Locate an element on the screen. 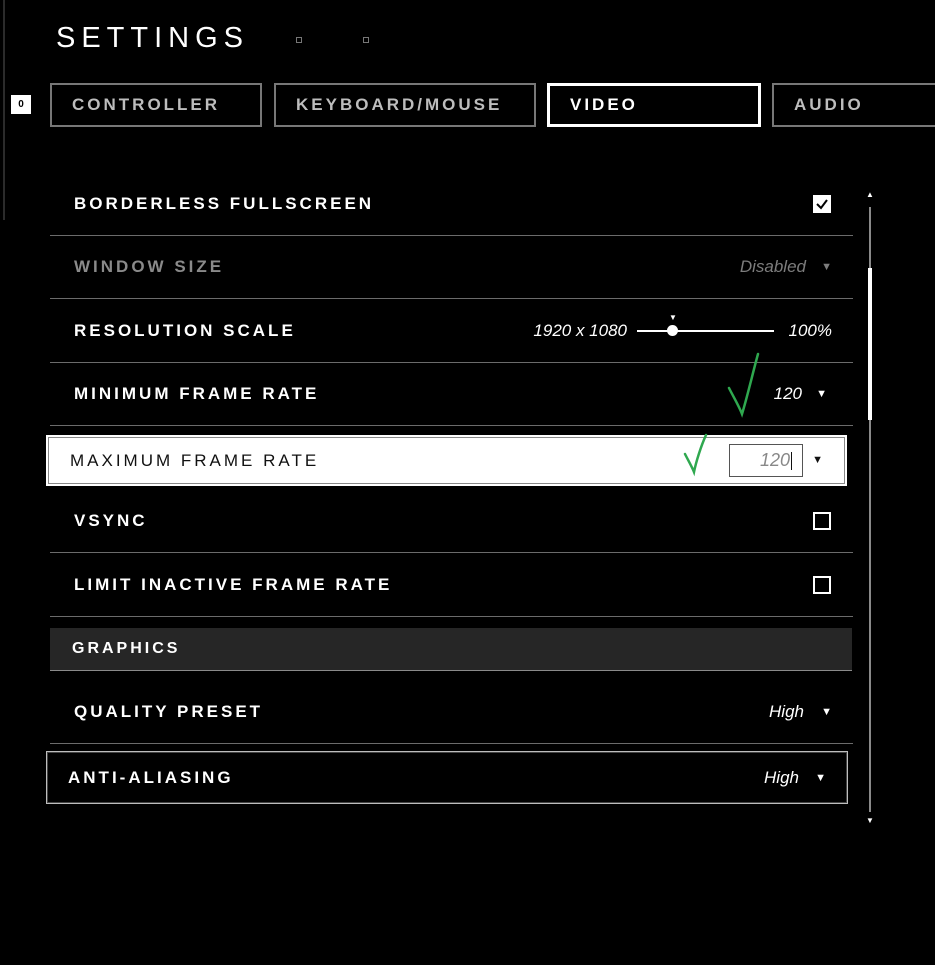  scroll-up-icon: ▲ is located at coordinates (870, 194).